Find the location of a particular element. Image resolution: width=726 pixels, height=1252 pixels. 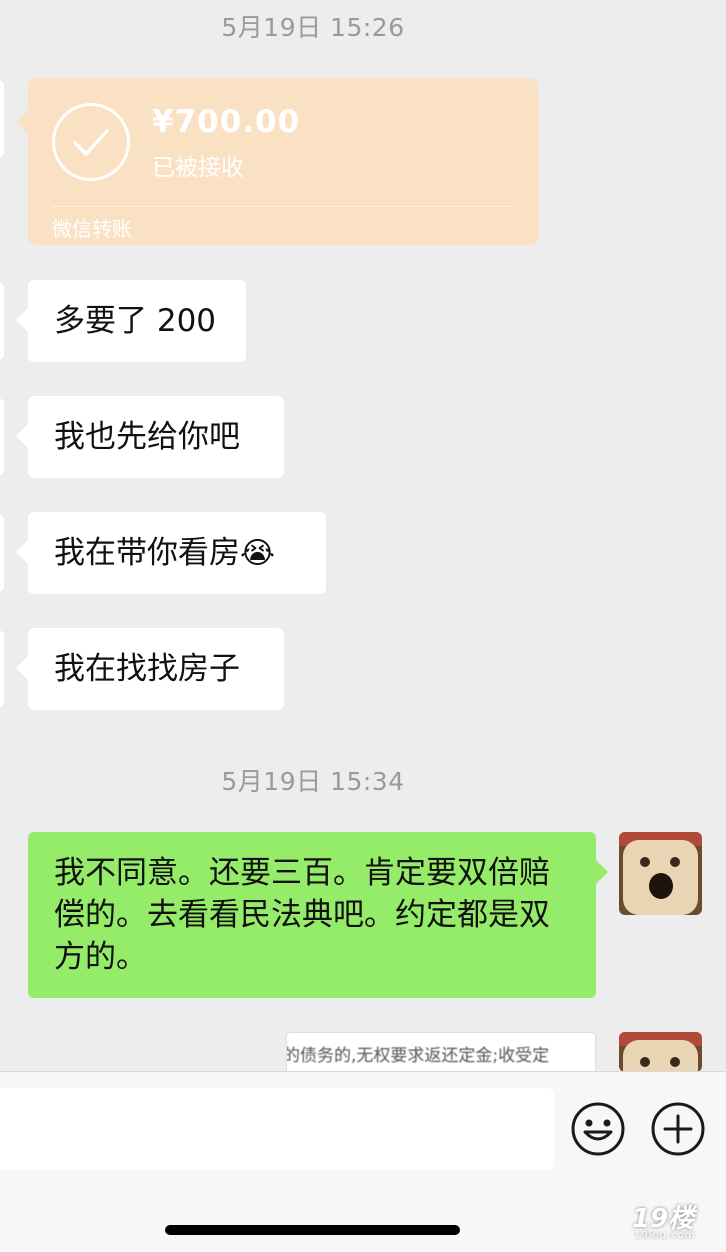

emoji-button is located at coordinates (598, 1129).